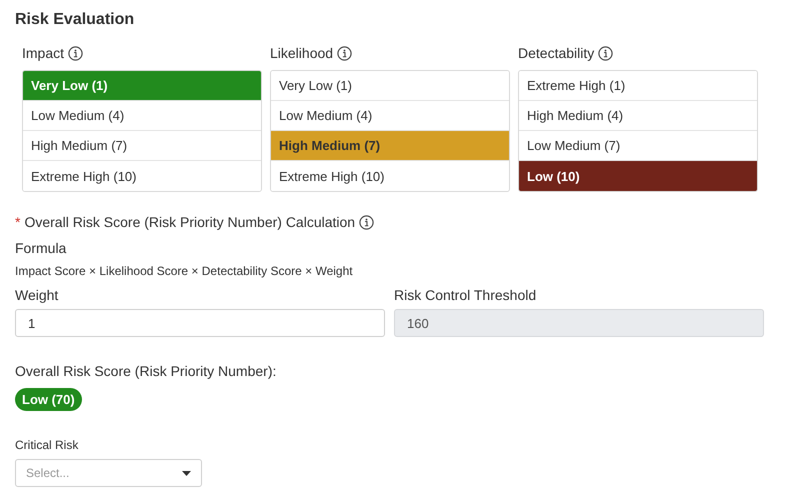 The width and height of the screenshot is (795, 496). Describe the element at coordinates (638, 86) in the screenshot. I see `option-button: Extreme High (1)` at that location.